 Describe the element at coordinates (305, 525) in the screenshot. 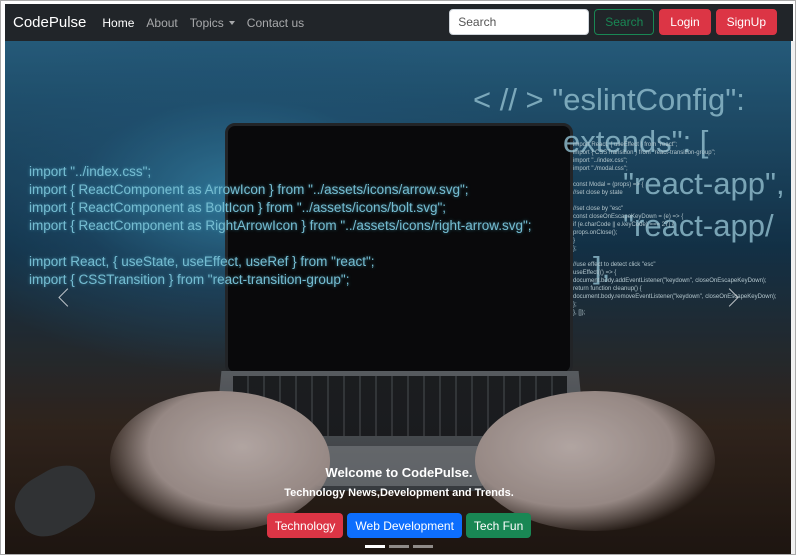

I see `technology-button: Technology` at that location.